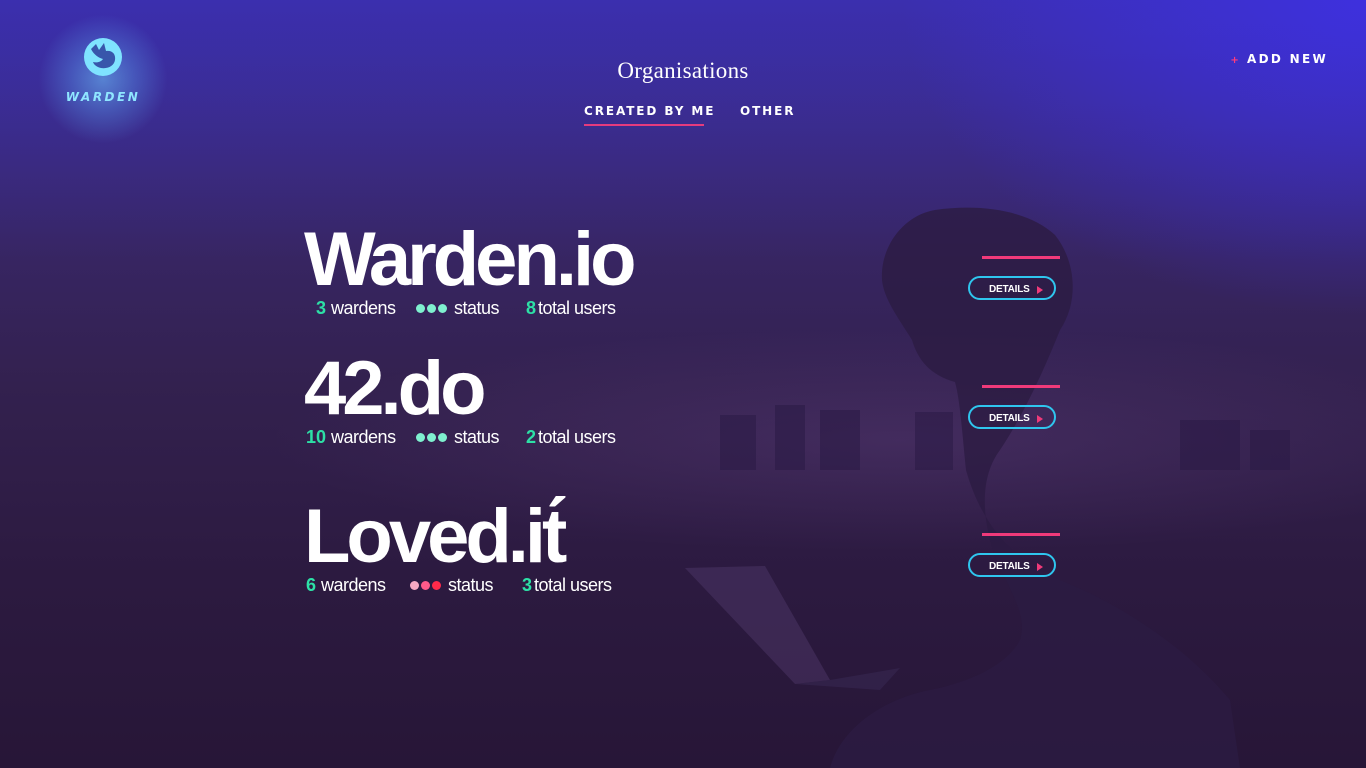  Describe the element at coordinates (527, 585) in the screenshot. I see `users-count: 3` at that location.